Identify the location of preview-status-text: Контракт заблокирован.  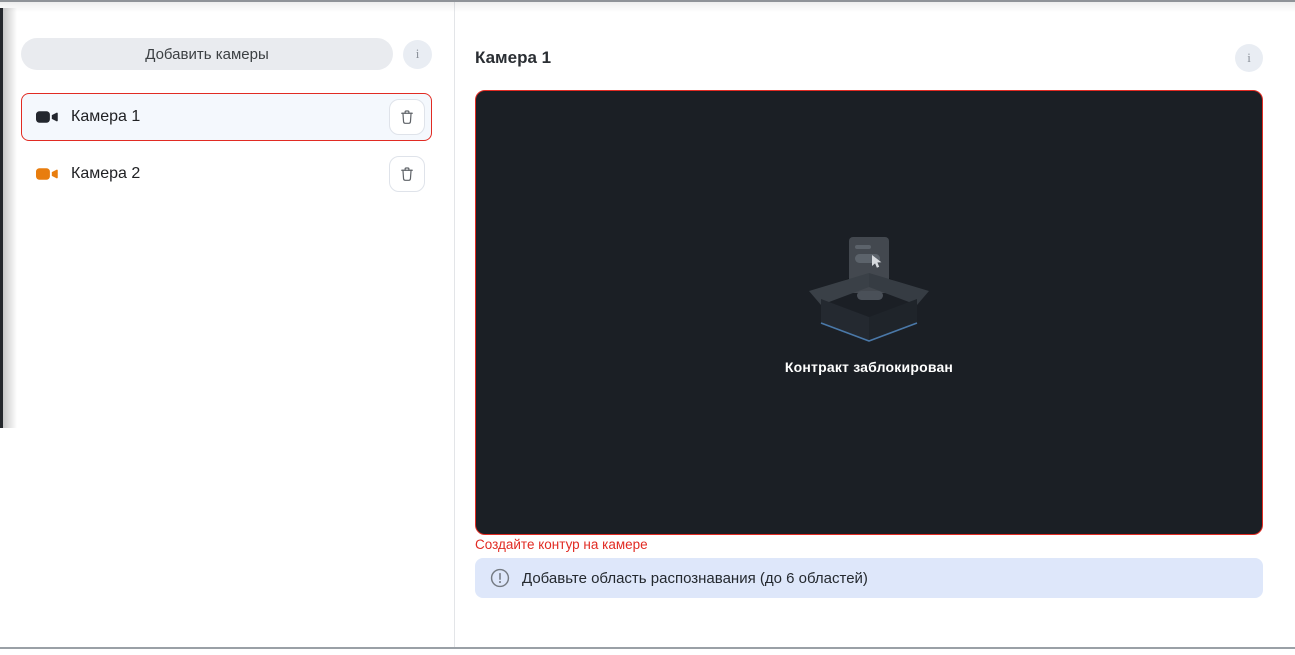
(869, 366).